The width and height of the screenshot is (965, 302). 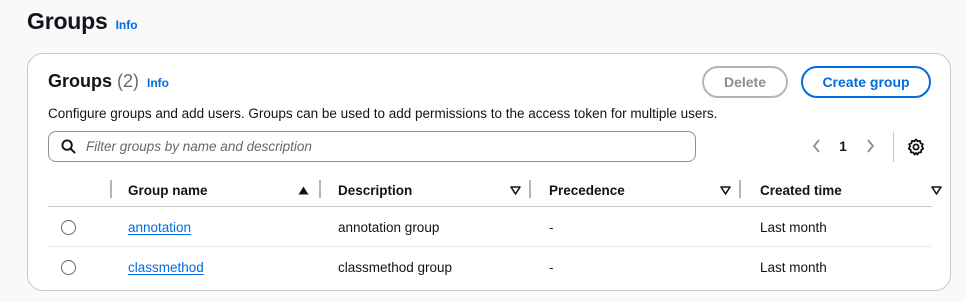 What do you see at coordinates (870, 146) in the screenshot?
I see `next-page-icon` at bounding box center [870, 146].